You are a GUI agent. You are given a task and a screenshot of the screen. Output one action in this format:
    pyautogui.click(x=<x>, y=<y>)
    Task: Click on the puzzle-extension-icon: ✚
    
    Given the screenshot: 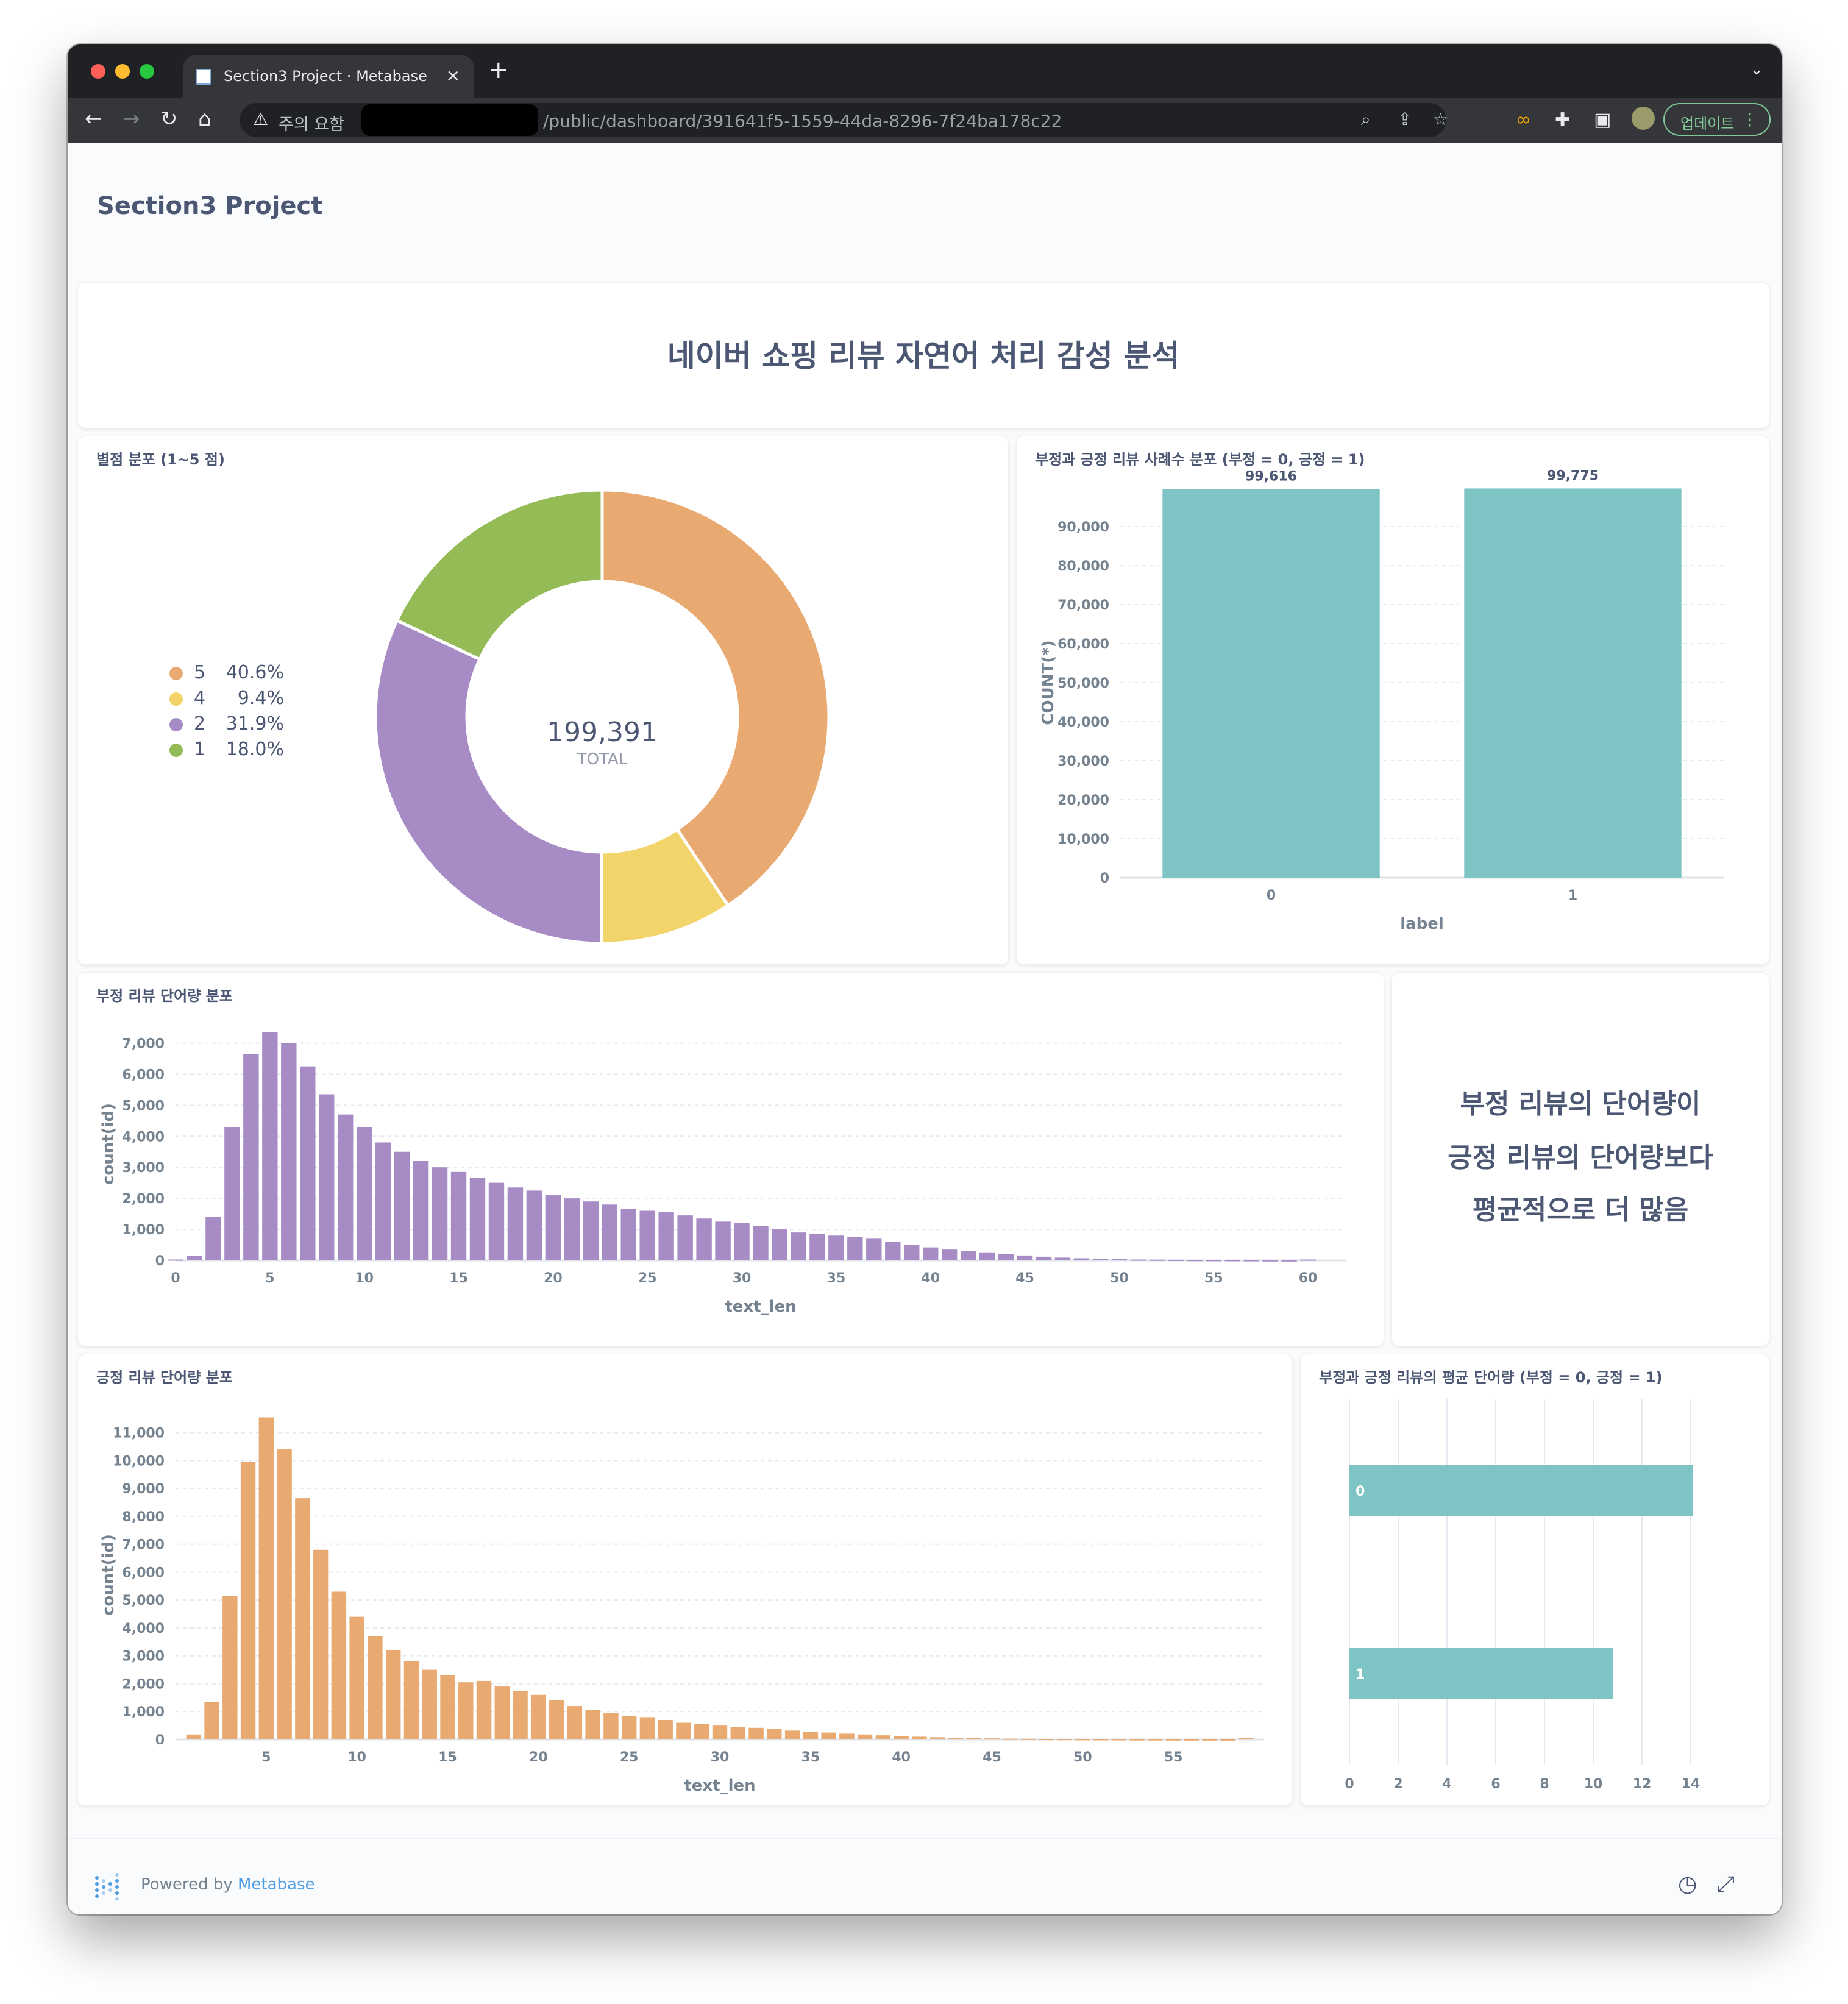 What is the action you would take?
    pyautogui.click(x=1563, y=120)
    